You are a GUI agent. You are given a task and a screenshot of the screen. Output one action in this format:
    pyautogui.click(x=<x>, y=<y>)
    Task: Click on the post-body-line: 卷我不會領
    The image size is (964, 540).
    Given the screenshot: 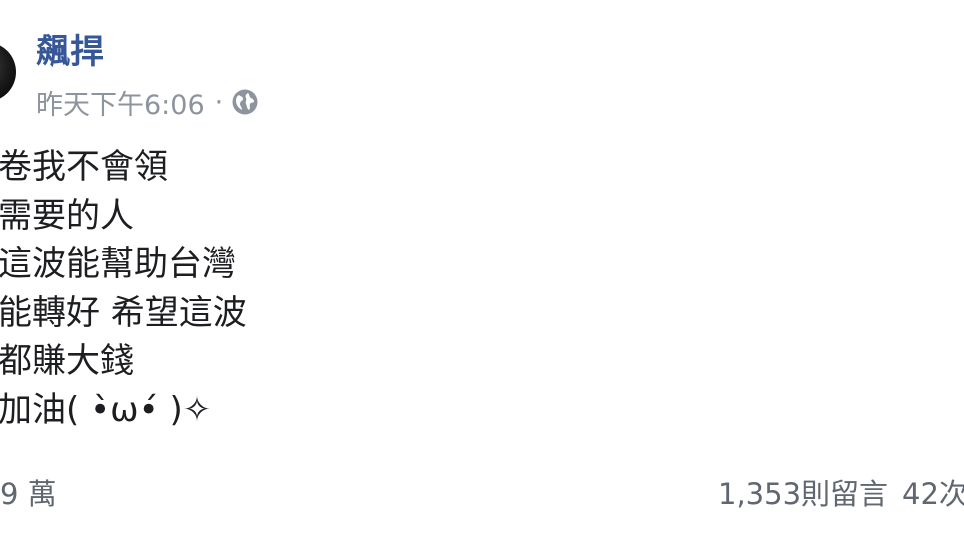 What is the action you would take?
    pyautogui.click(x=84, y=167)
    